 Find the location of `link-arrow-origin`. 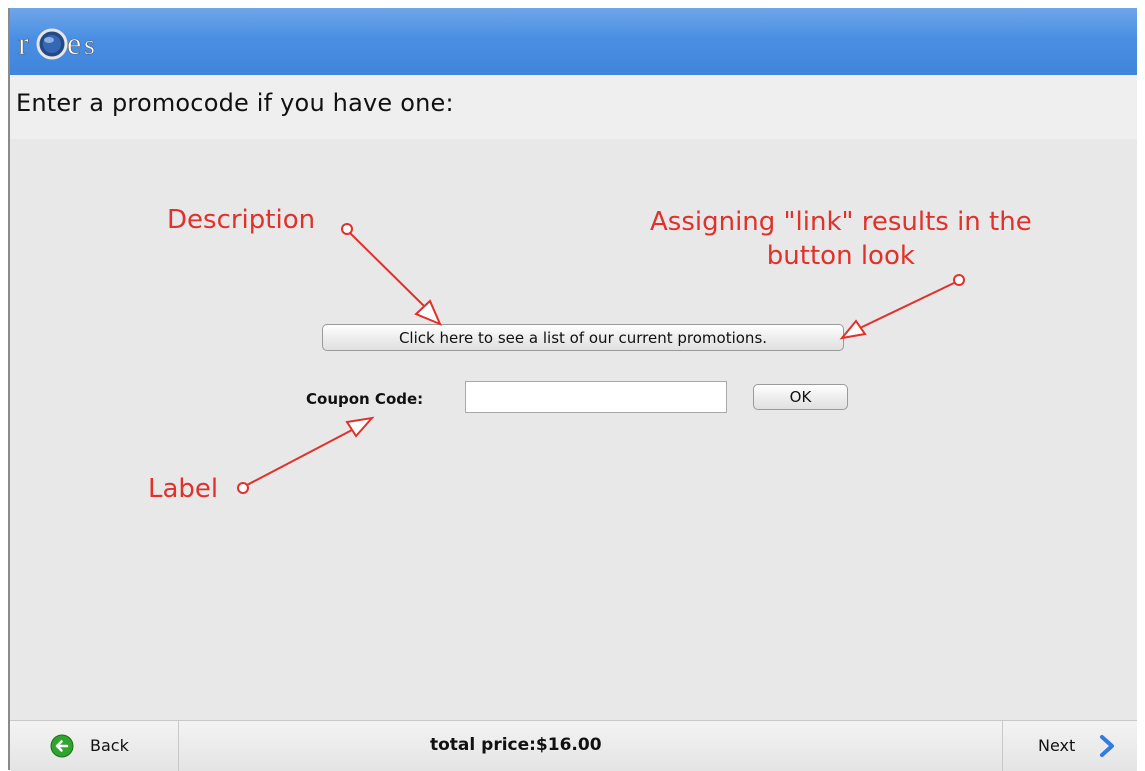

link-arrow-origin is located at coordinates (959, 280).